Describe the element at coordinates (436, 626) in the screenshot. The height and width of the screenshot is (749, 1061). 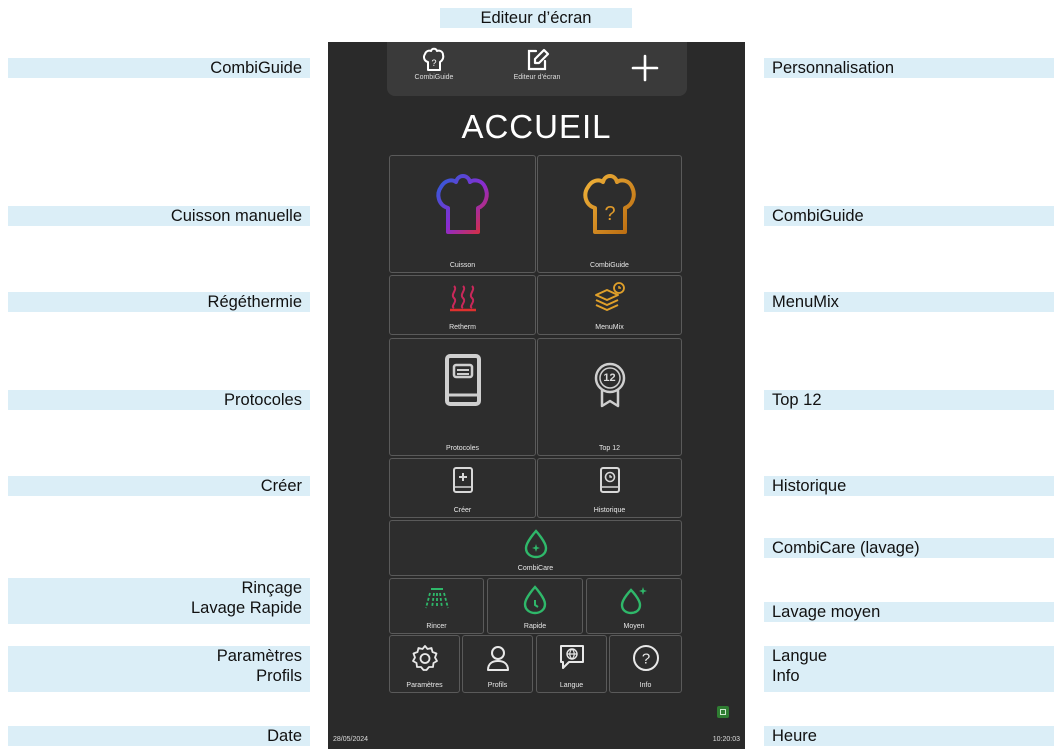
I see `tile-rincer-label: Rincer` at that location.